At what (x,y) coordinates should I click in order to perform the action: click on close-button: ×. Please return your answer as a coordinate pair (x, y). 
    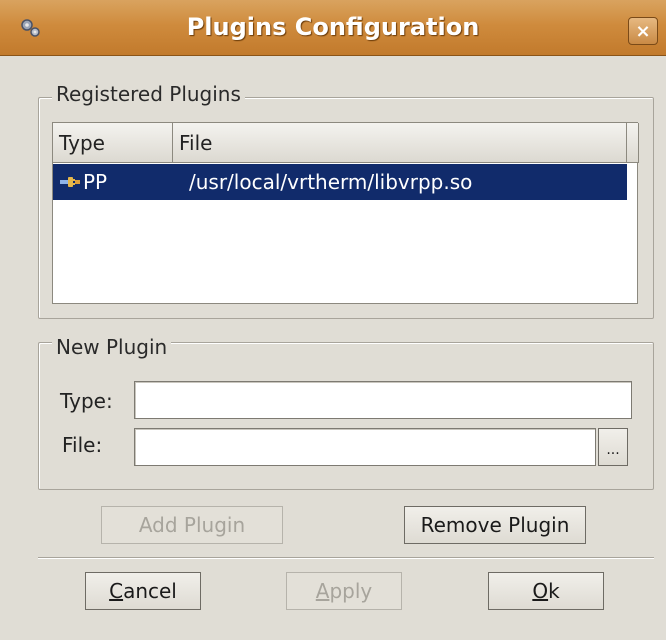
    Looking at the image, I should click on (643, 31).